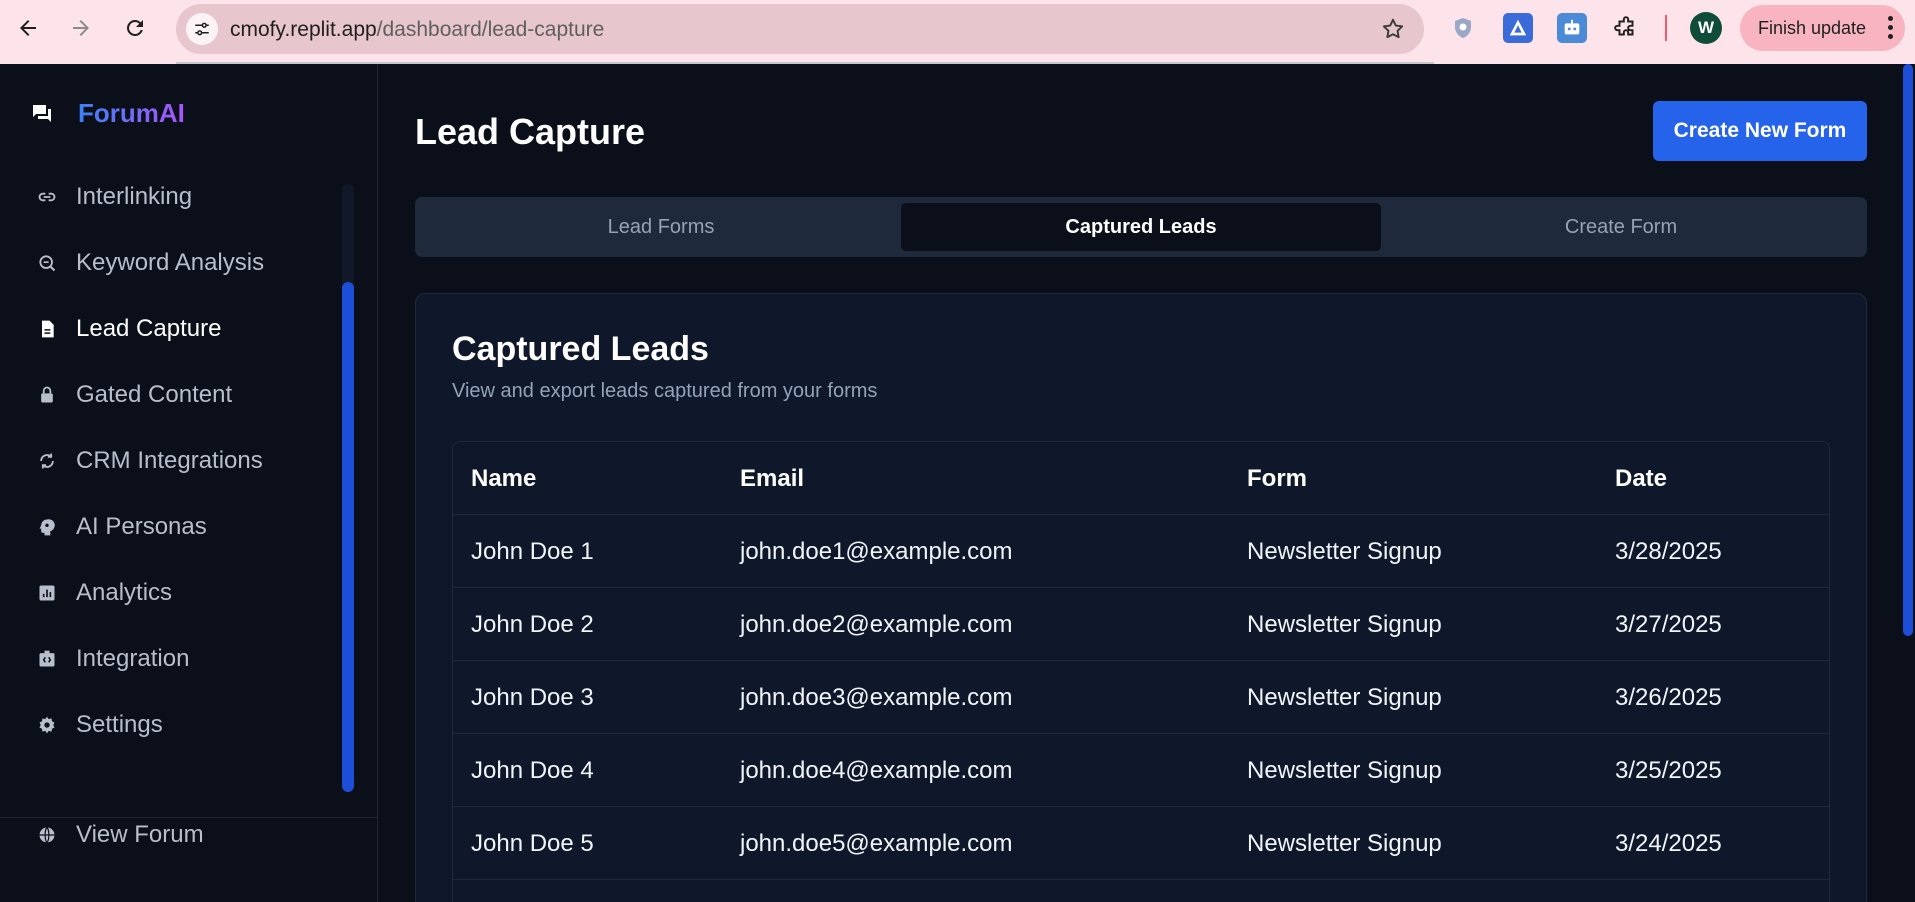 This screenshot has height=902, width=1915. What do you see at coordinates (42, 113) in the screenshot?
I see `forum-icon` at bounding box center [42, 113].